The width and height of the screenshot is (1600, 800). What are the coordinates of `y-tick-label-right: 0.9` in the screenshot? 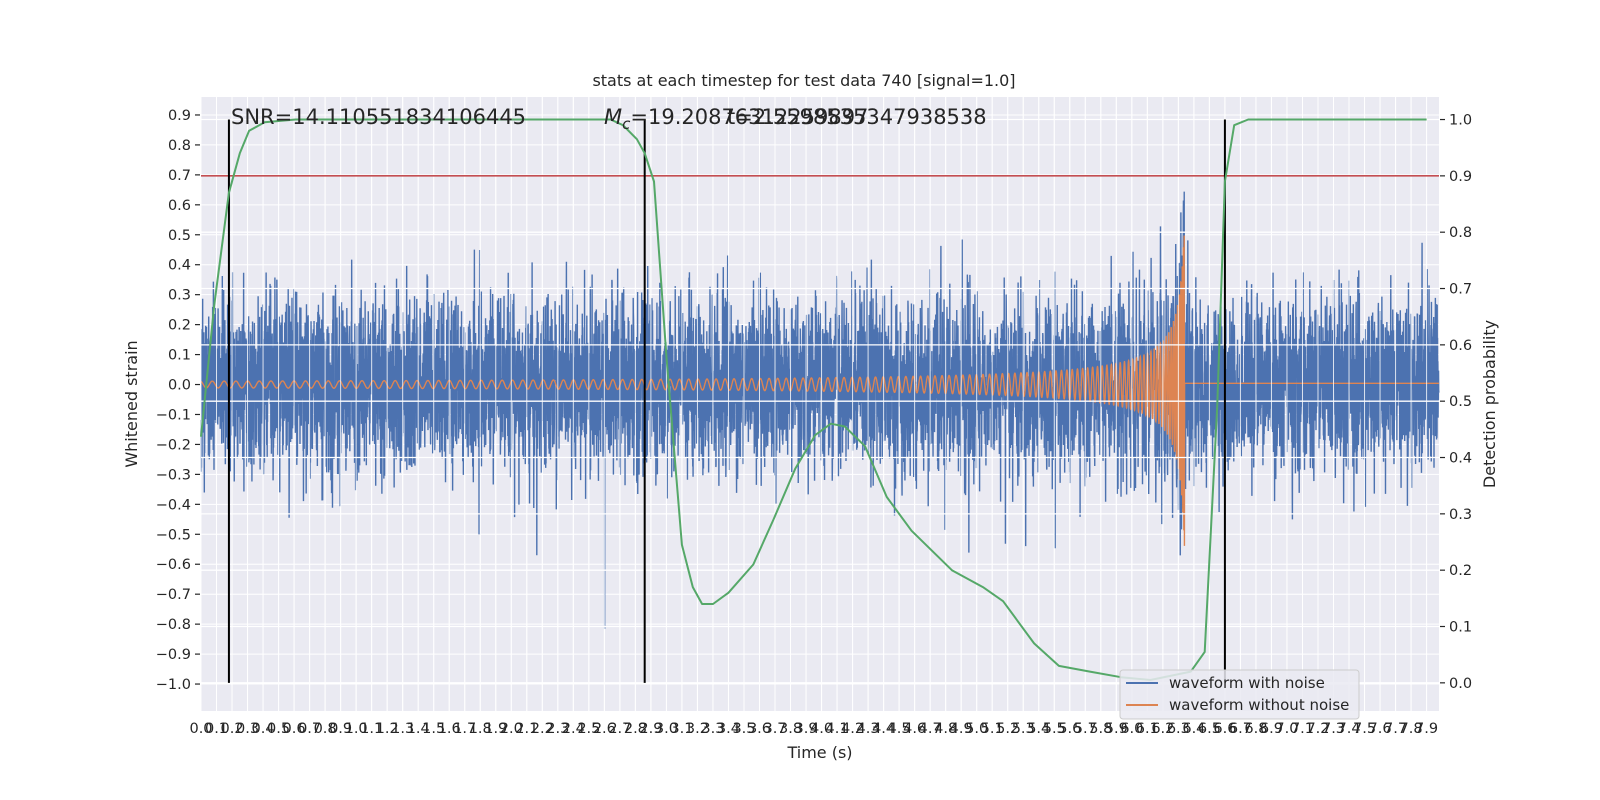 It's located at (1460, 177).